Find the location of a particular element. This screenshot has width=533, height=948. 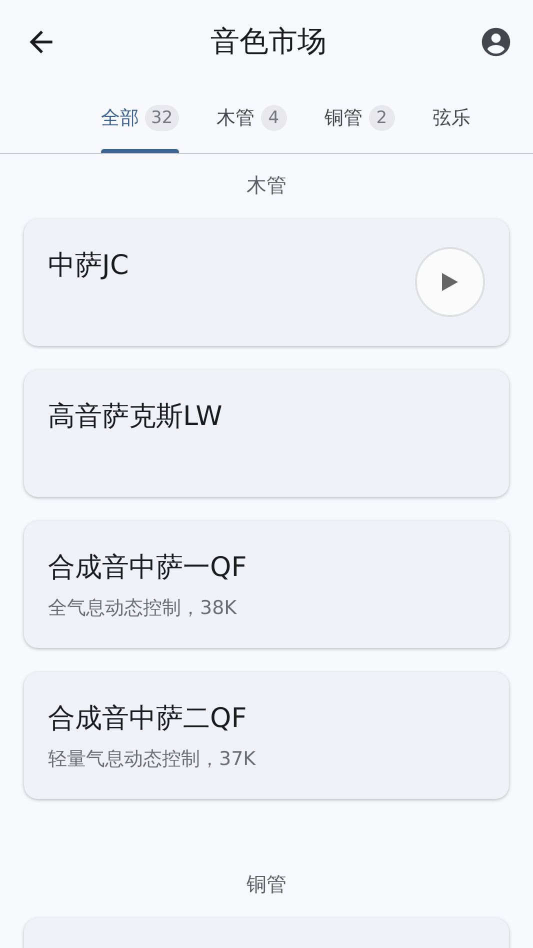

section-header: 铜管 is located at coordinates (266, 884).